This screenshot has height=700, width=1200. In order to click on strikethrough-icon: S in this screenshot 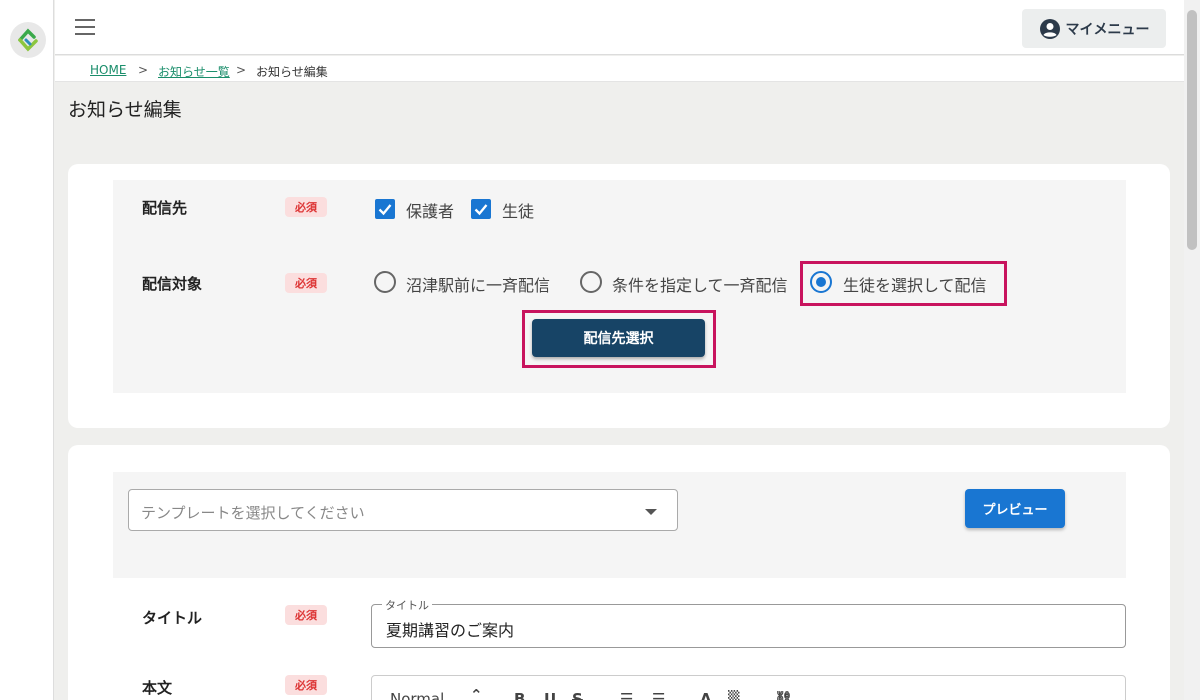, I will do `click(577, 695)`.